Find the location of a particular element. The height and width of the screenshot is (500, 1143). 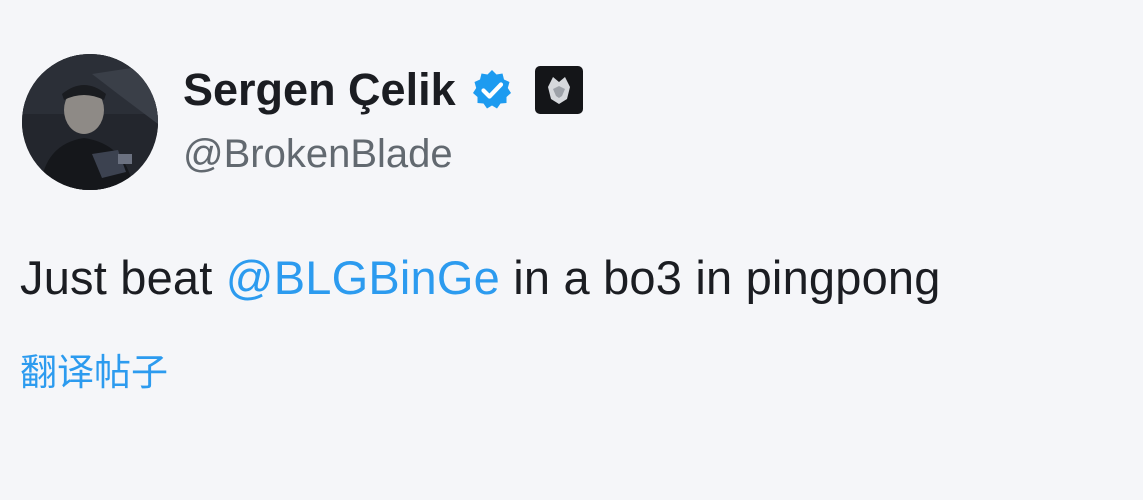

mention-link: @BLGBinGe is located at coordinates (363, 277).